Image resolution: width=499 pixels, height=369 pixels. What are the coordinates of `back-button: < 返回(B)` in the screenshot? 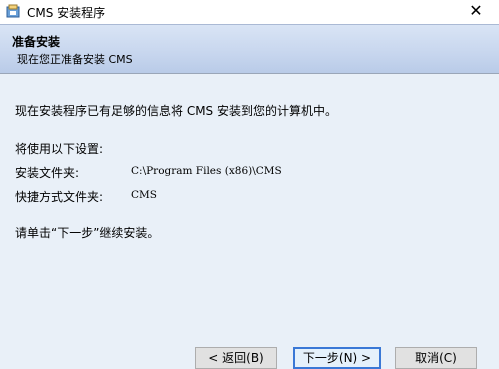 It's located at (236, 358).